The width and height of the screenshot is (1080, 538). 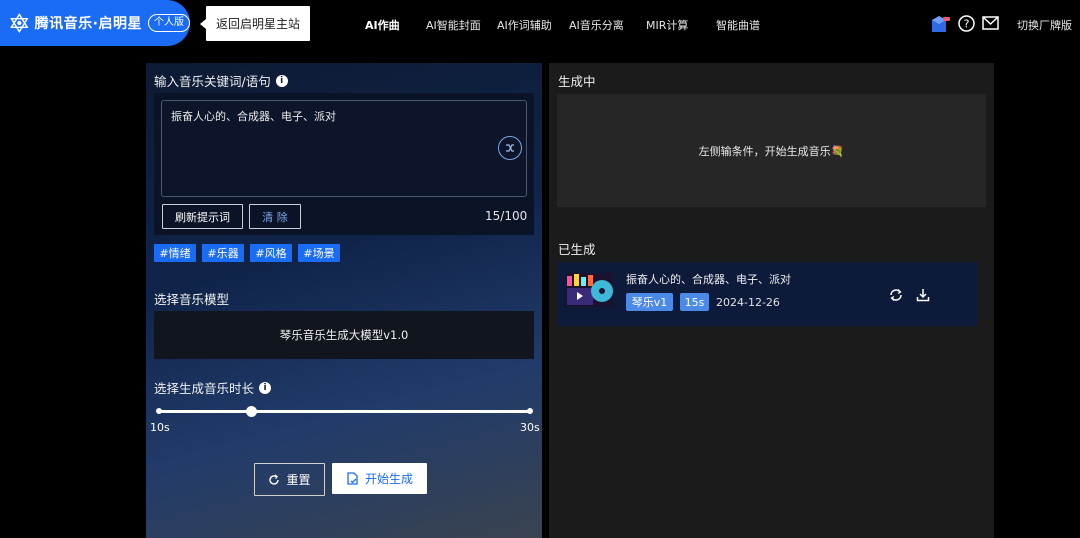 I want to click on nav-mir: MIR计算, so click(x=667, y=25).